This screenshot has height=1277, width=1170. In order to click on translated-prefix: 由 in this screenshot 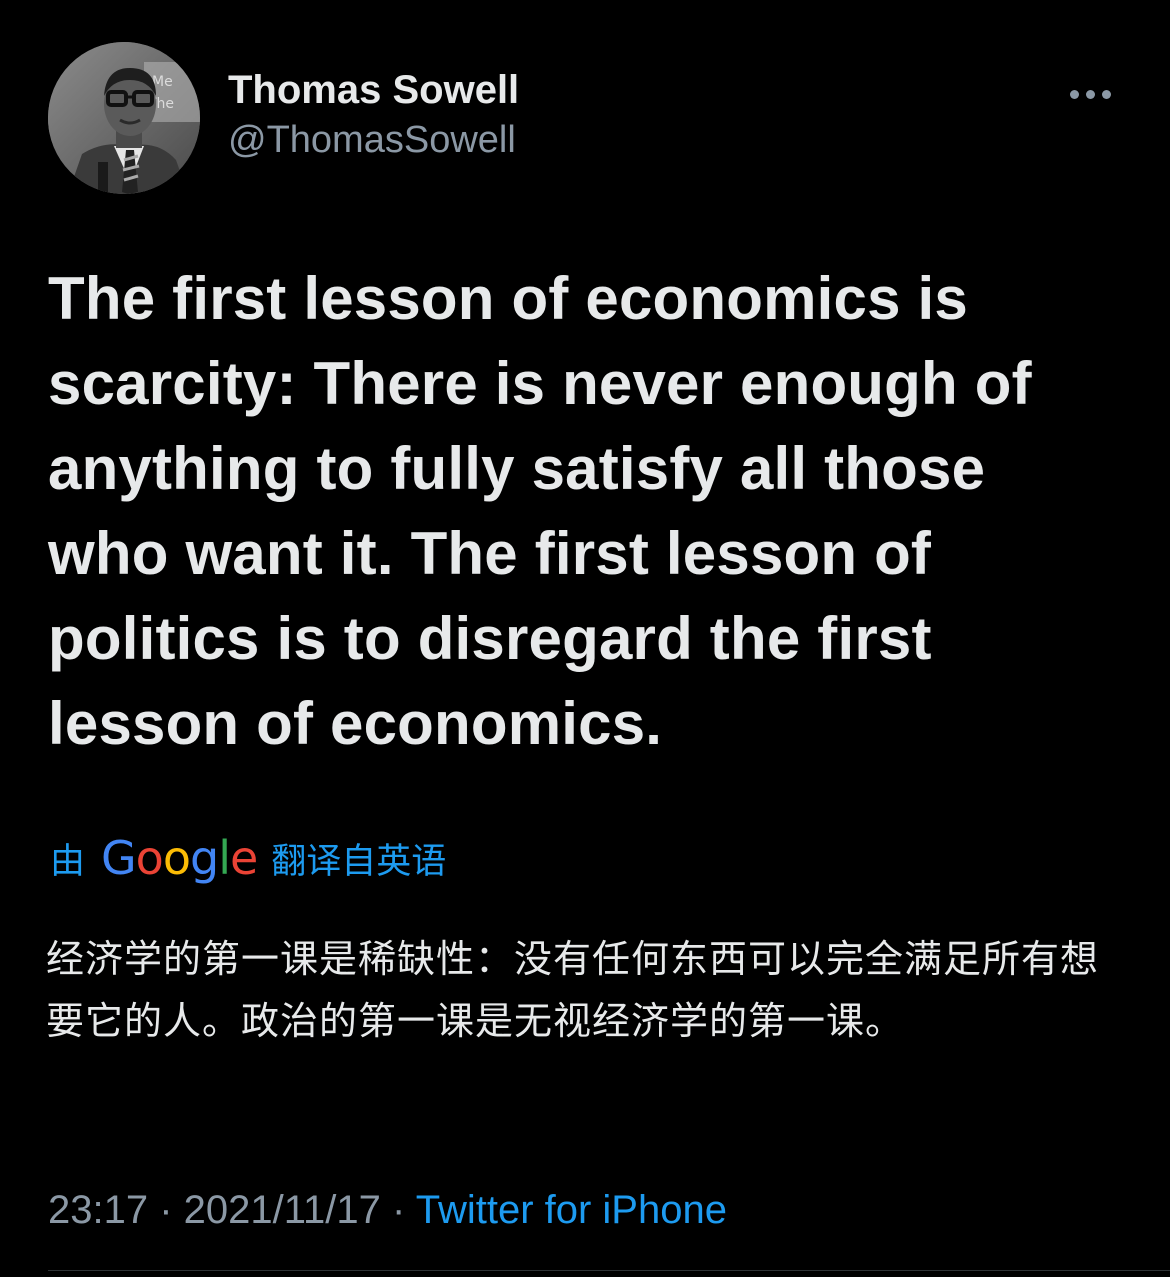, I will do `click(68, 861)`.